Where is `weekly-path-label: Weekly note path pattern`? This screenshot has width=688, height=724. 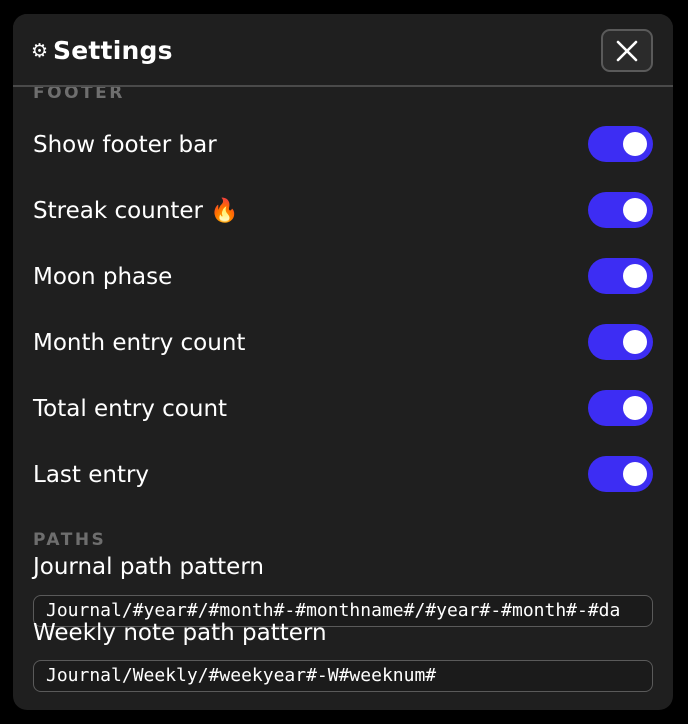
weekly-path-label: Weekly note path pattern is located at coordinates (180, 633).